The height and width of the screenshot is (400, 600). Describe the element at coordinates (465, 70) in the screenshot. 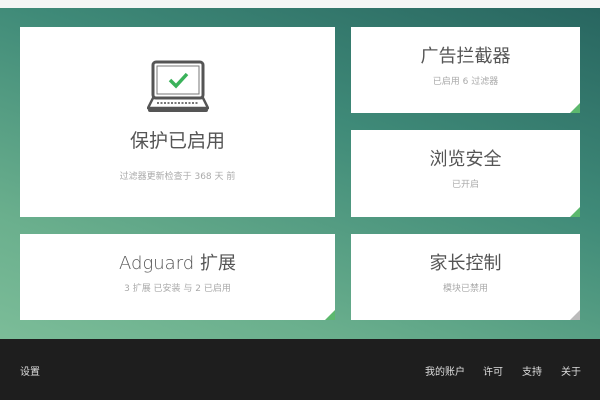

I see `ad-blocker-card: 广告拦截器 已启用 6 过滤器` at that location.